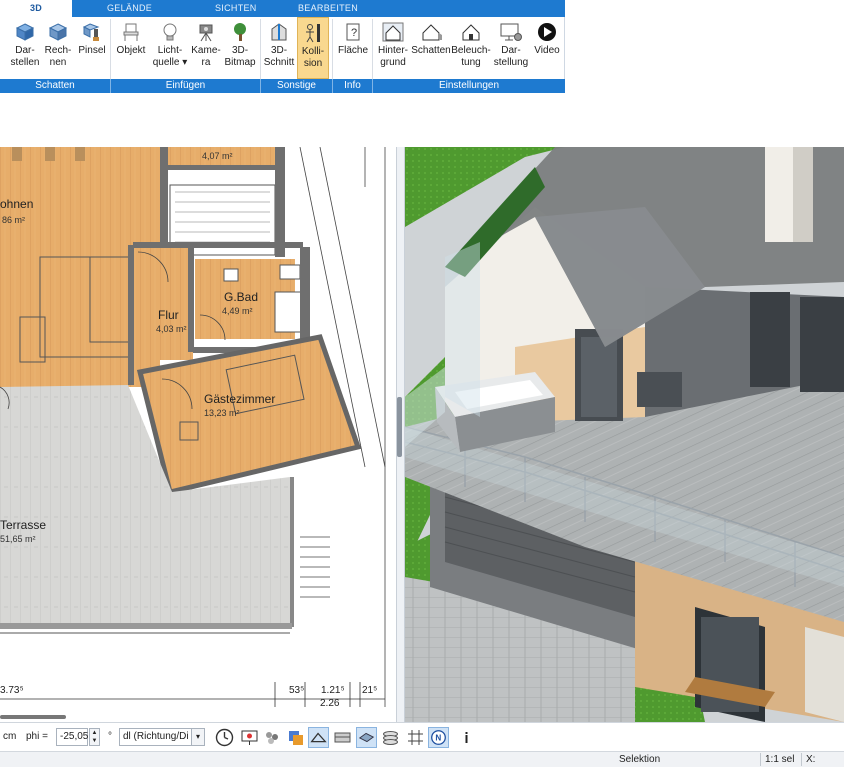 This screenshot has width=844, height=767. What do you see at coordinates (58, 32) in the screenshot?
I see `cube-calculate-icon` at bounding box center [58, 32].